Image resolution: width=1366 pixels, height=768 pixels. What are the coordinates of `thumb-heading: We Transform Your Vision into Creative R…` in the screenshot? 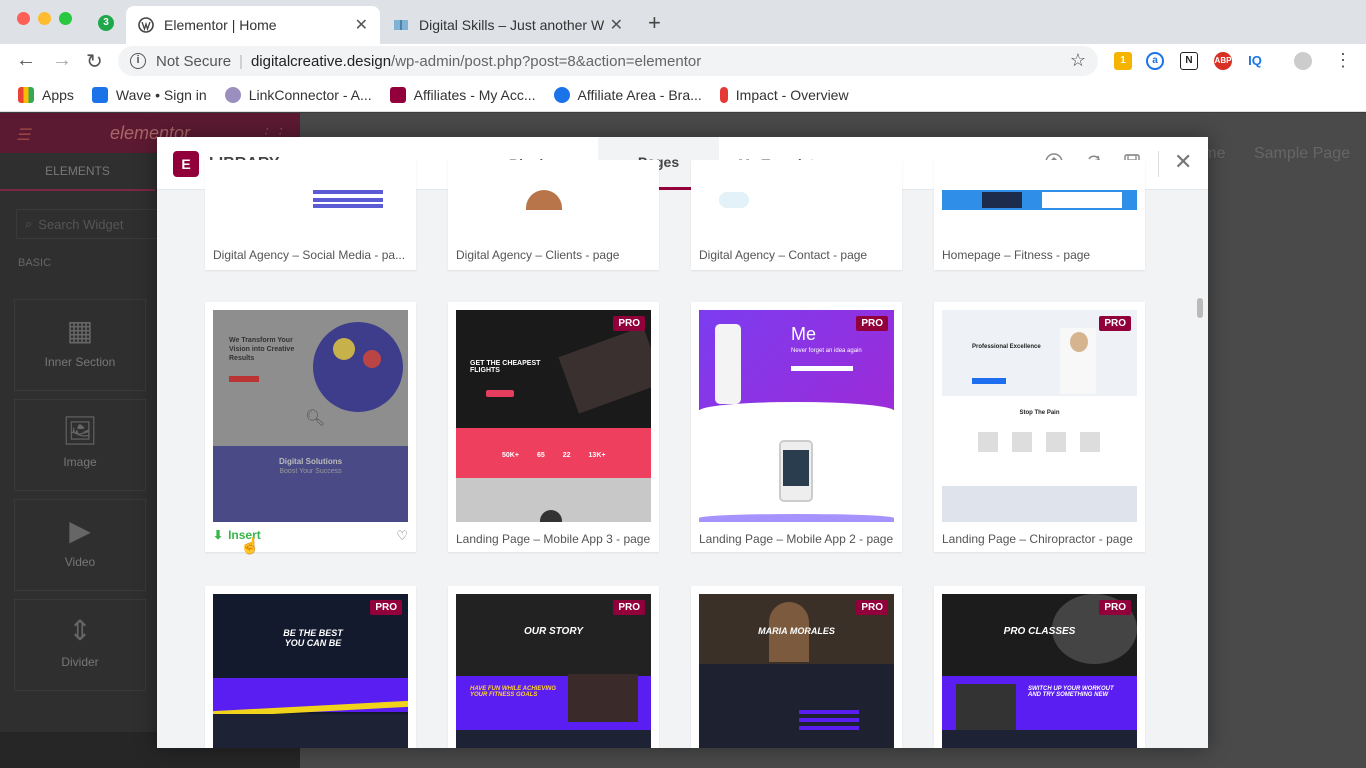 It's located at (262, 349).